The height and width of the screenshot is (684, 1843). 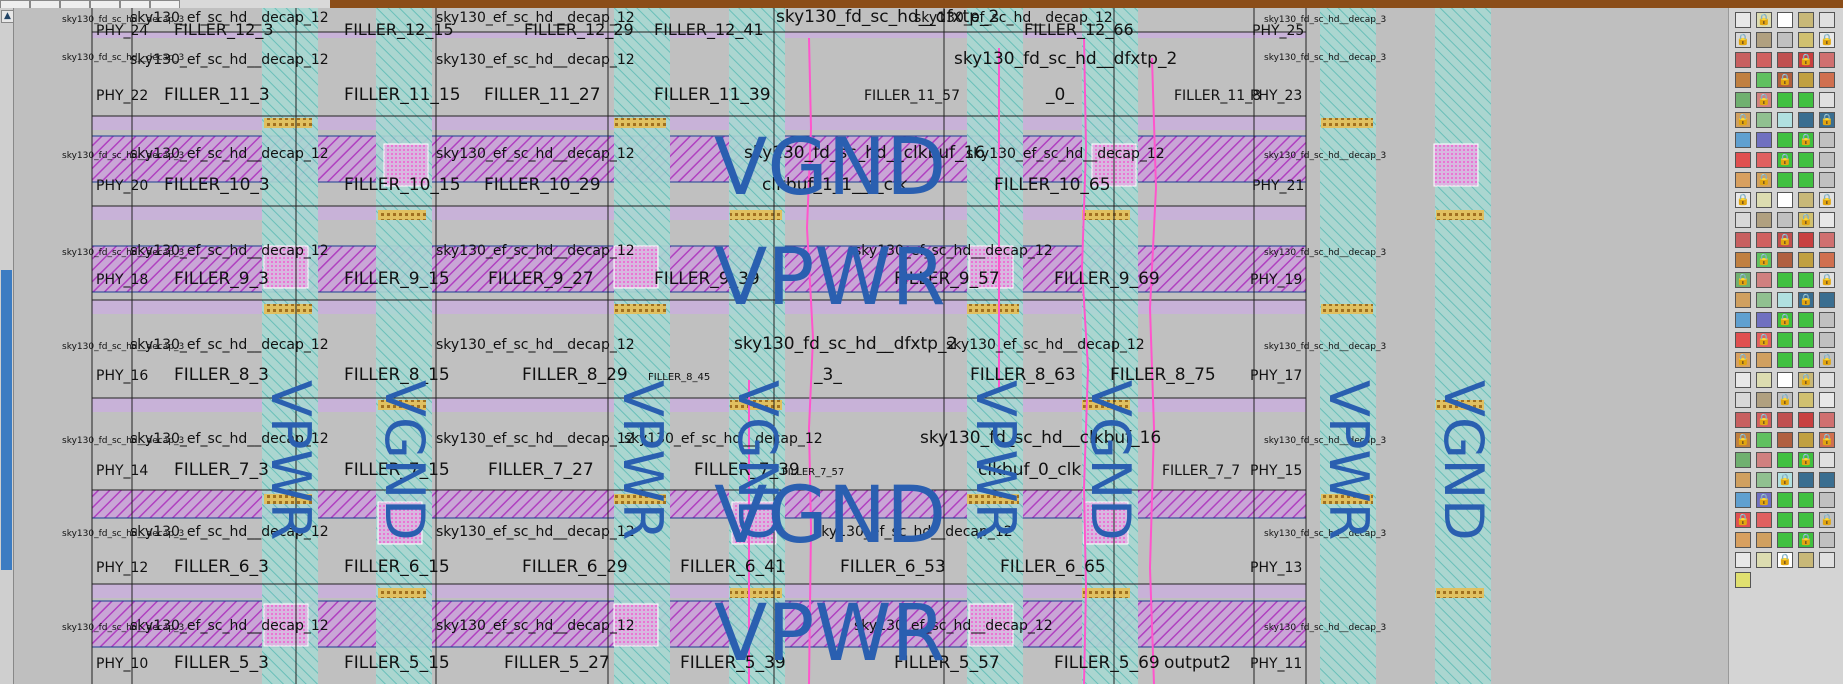 I want to click on vertical-scrollbar: ▲, so click(x=7, y=346).